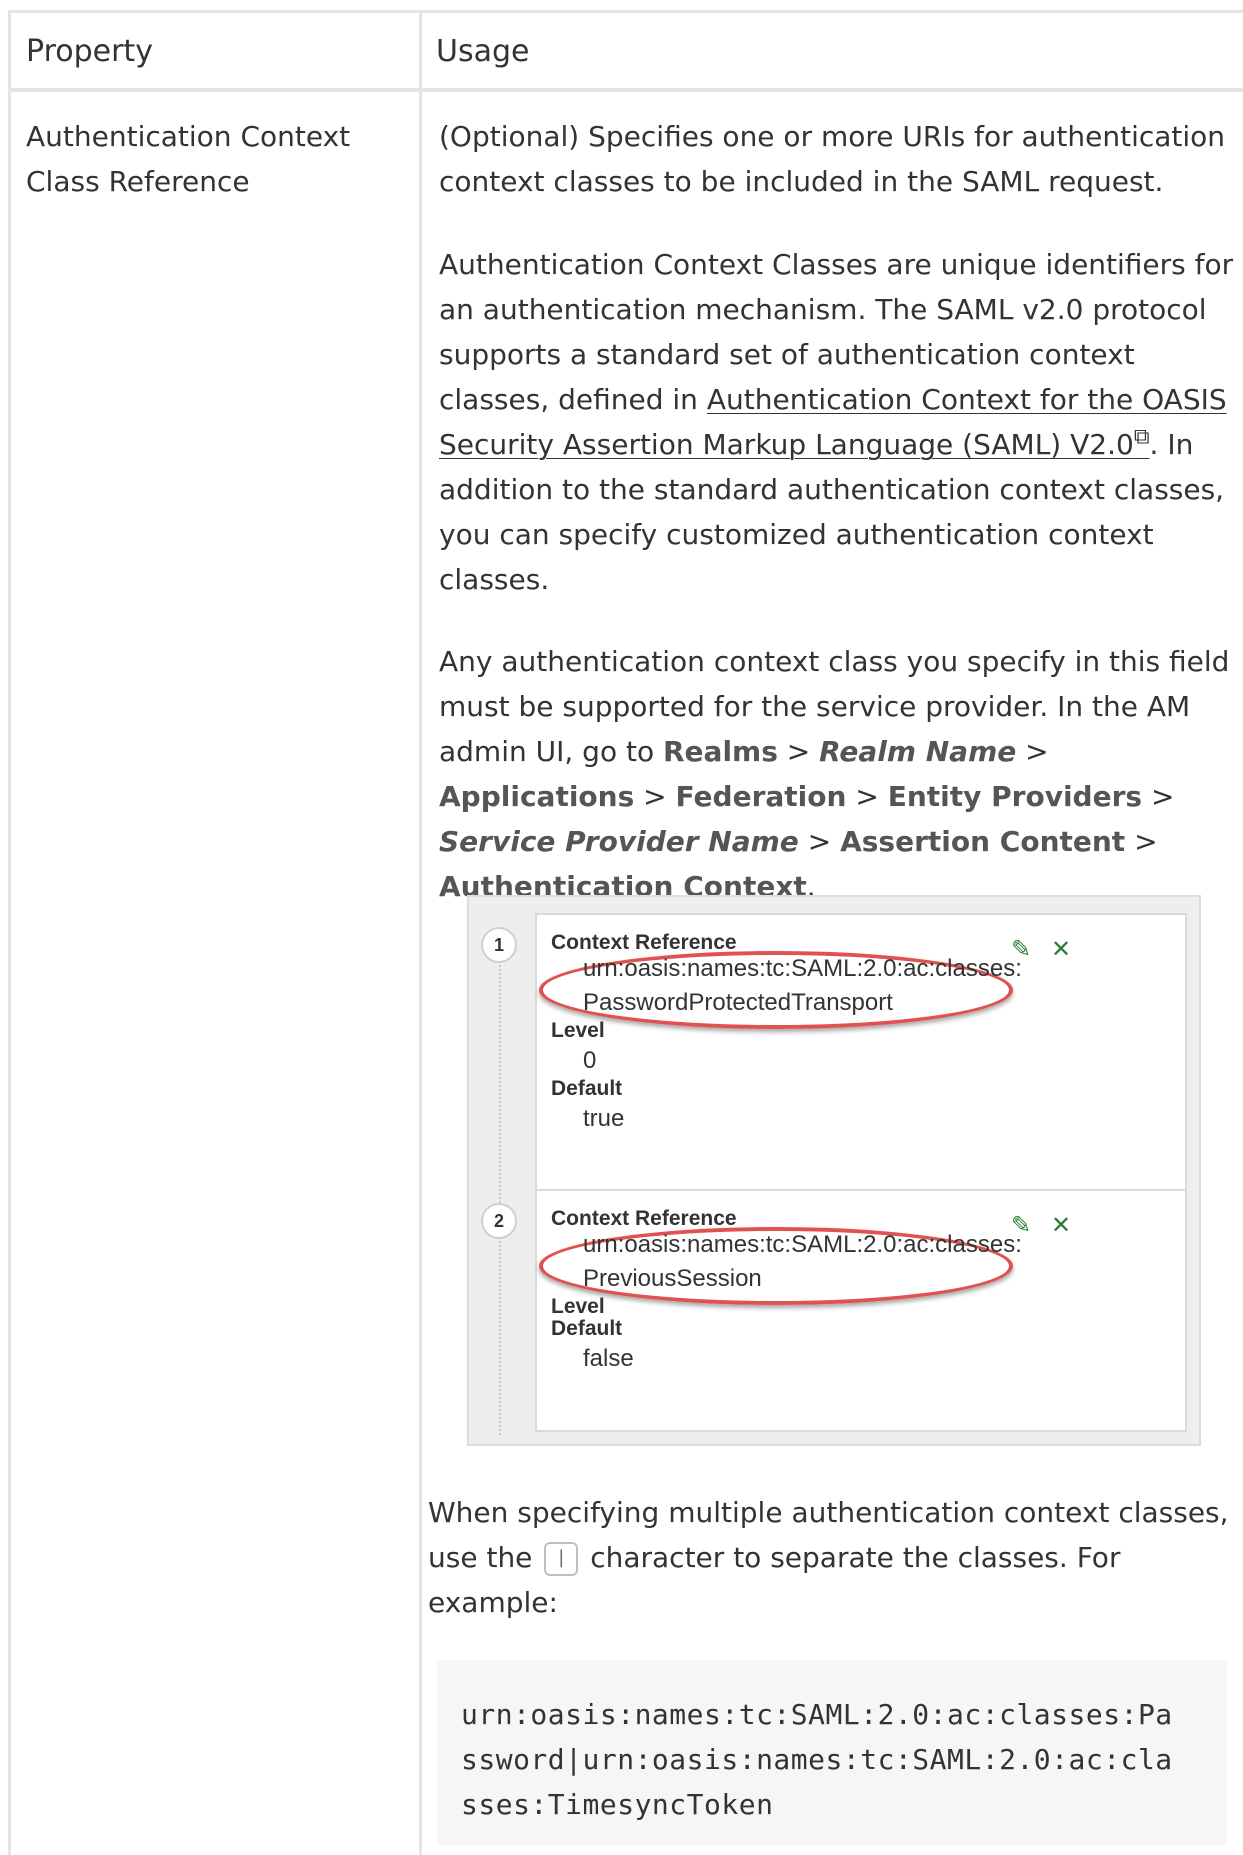 The width and height of the screenshot is (1243, 1855). I want to click on nav-realm-name: Realm Name, so click(918, 751).